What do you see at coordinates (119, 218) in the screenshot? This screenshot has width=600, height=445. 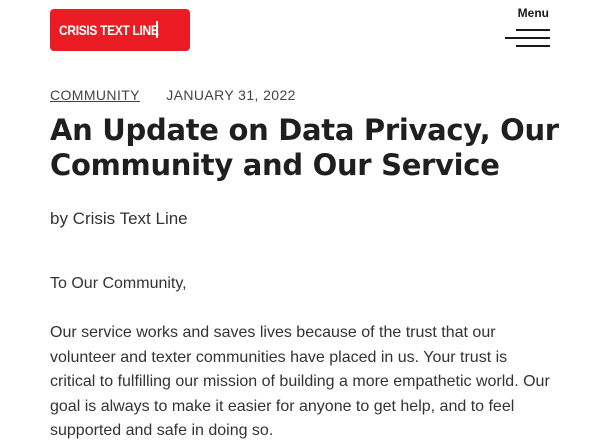 I see `post-byline: by Crisis Text Line` at bounding box center [119, 218].